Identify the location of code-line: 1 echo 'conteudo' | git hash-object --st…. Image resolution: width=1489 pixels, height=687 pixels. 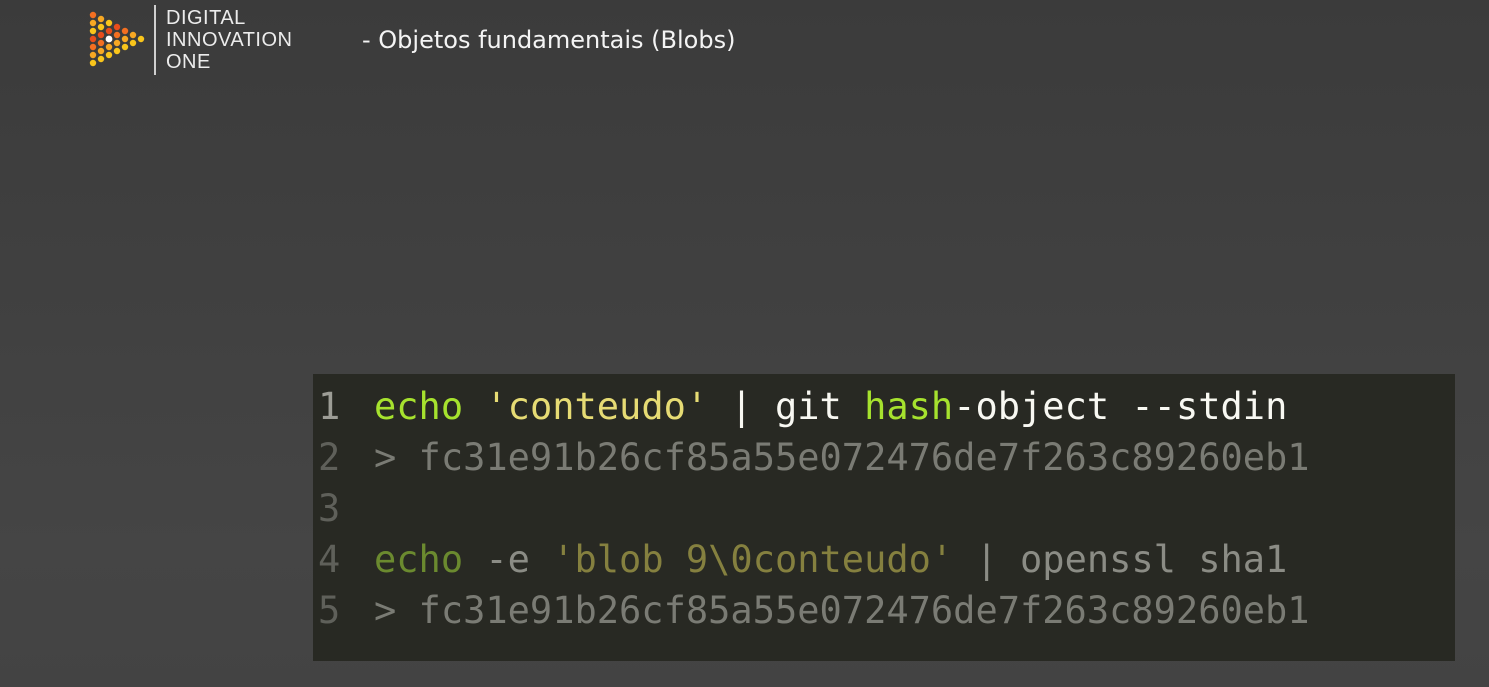
(884, 406).